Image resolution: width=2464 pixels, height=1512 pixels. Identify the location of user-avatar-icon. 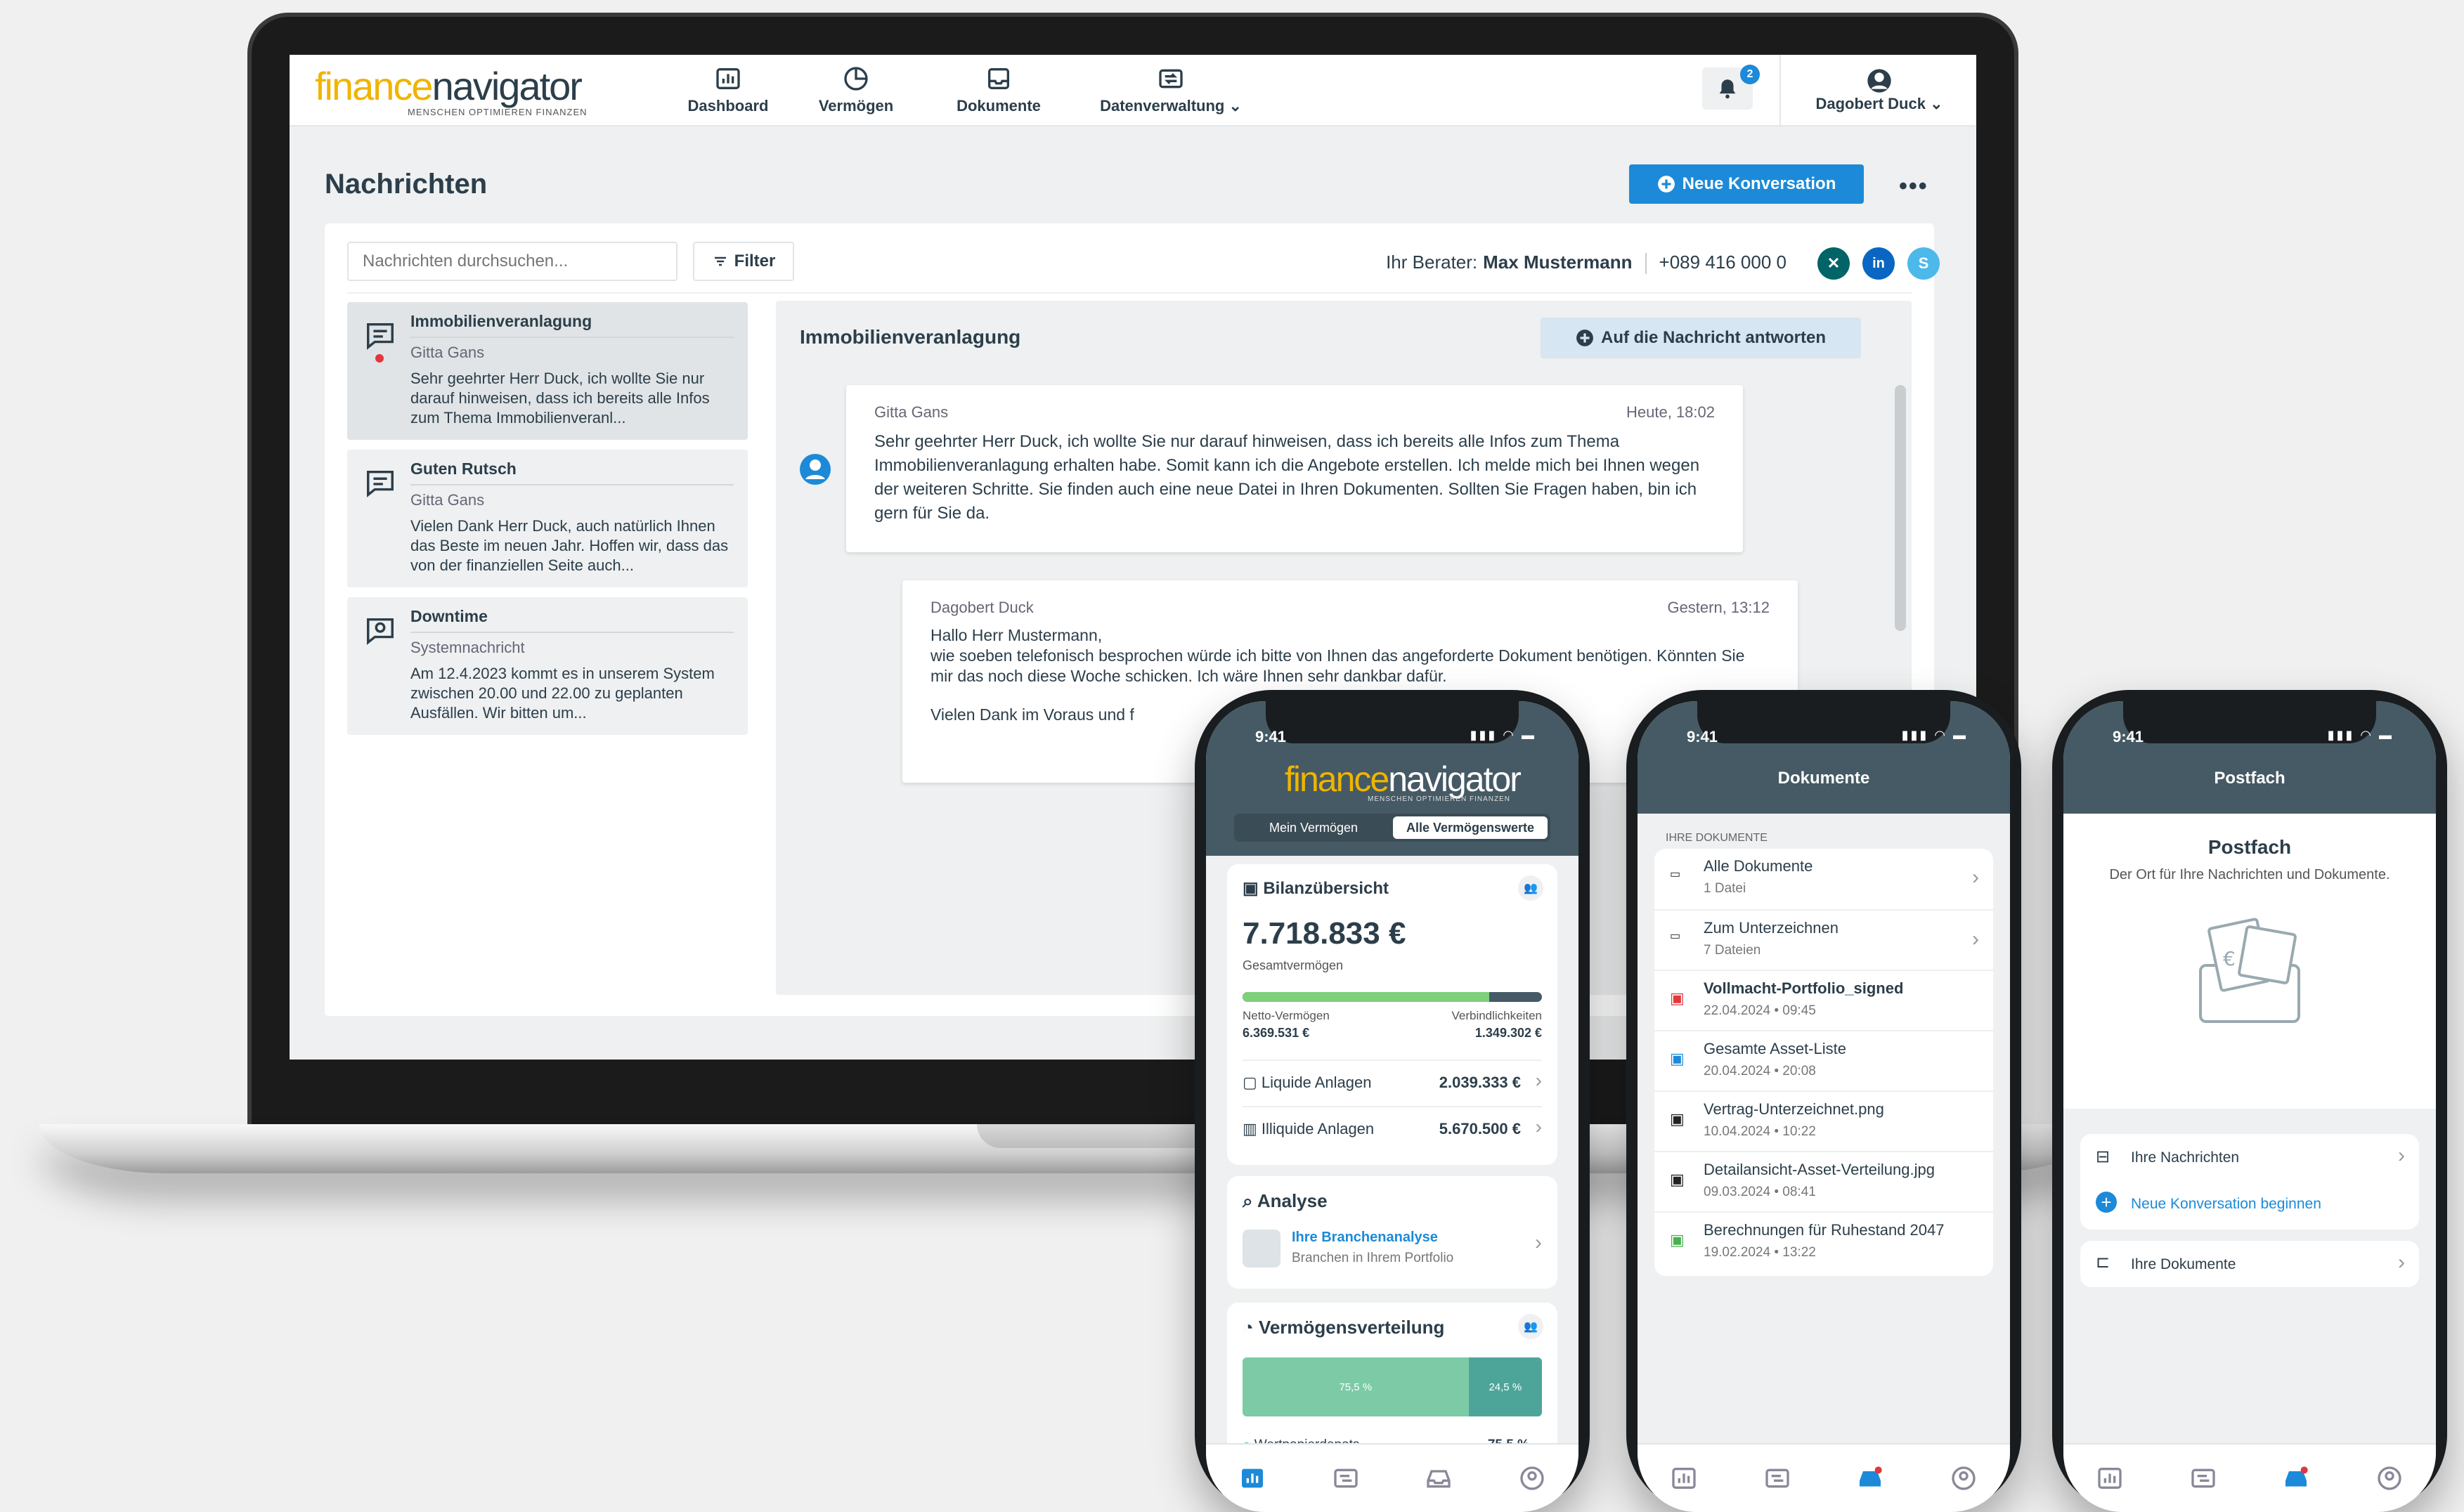
(1879, 81).